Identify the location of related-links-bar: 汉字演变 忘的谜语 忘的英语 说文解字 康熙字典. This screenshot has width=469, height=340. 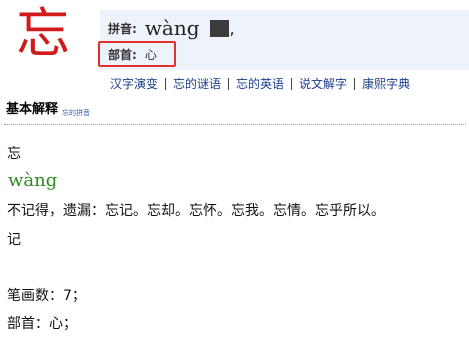
(260, 83).